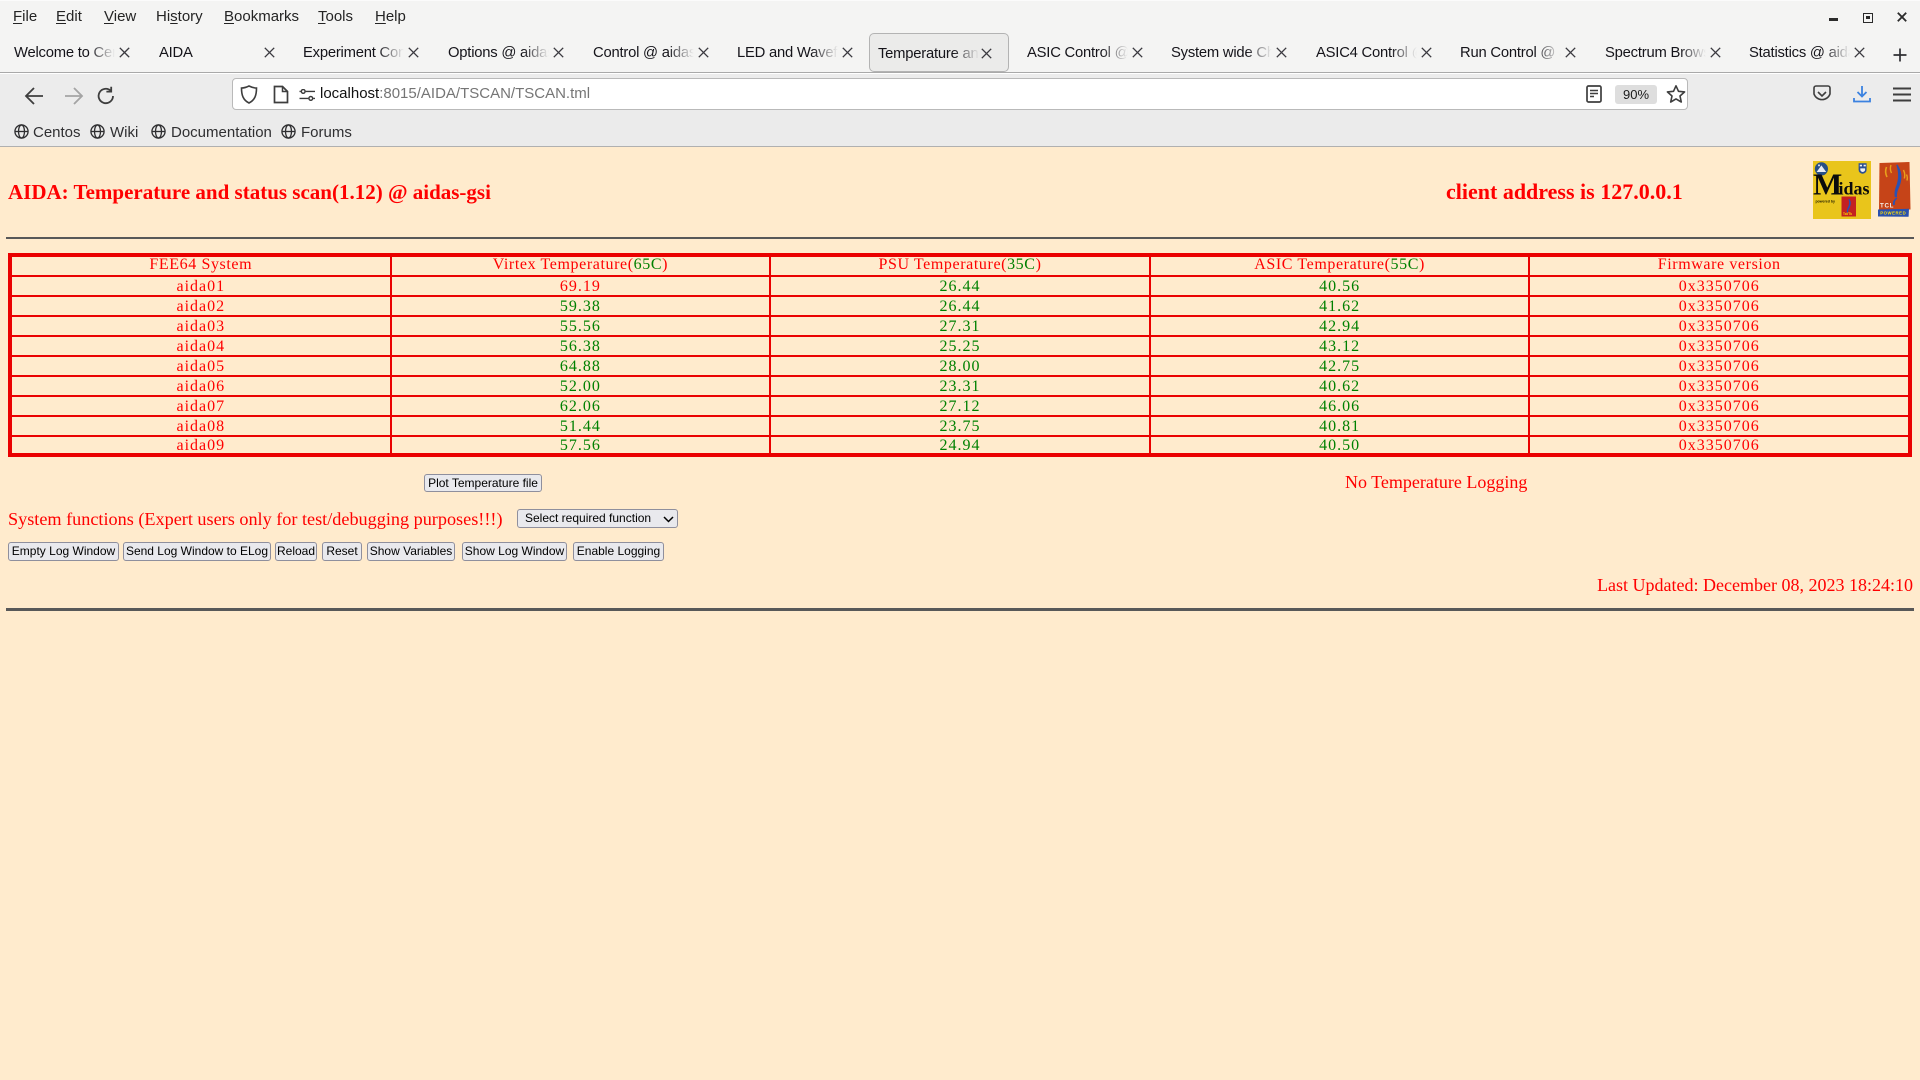 The height and width of the screenshot is (1080, 1920). What do you see at coordinates (1826, 202) in the screenshot?
I see `svg-text: powered by` at bounding box center [1826, 202].